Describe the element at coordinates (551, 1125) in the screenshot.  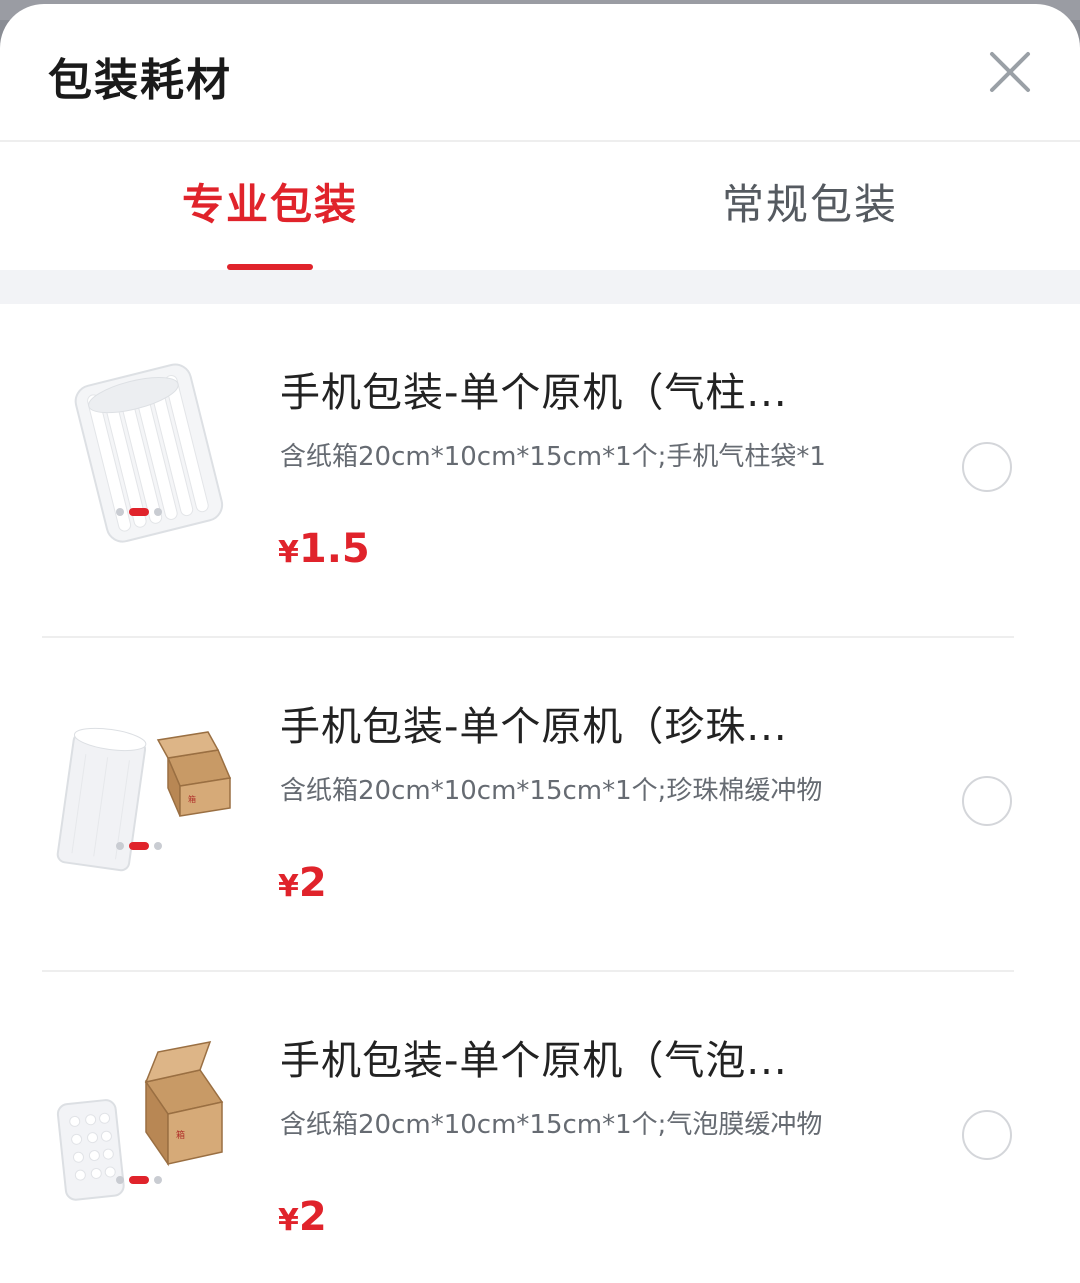
I see `item-description: 含纸箱20cm*10cm*15cm*1个;气泡膜缓冲物` at that location.